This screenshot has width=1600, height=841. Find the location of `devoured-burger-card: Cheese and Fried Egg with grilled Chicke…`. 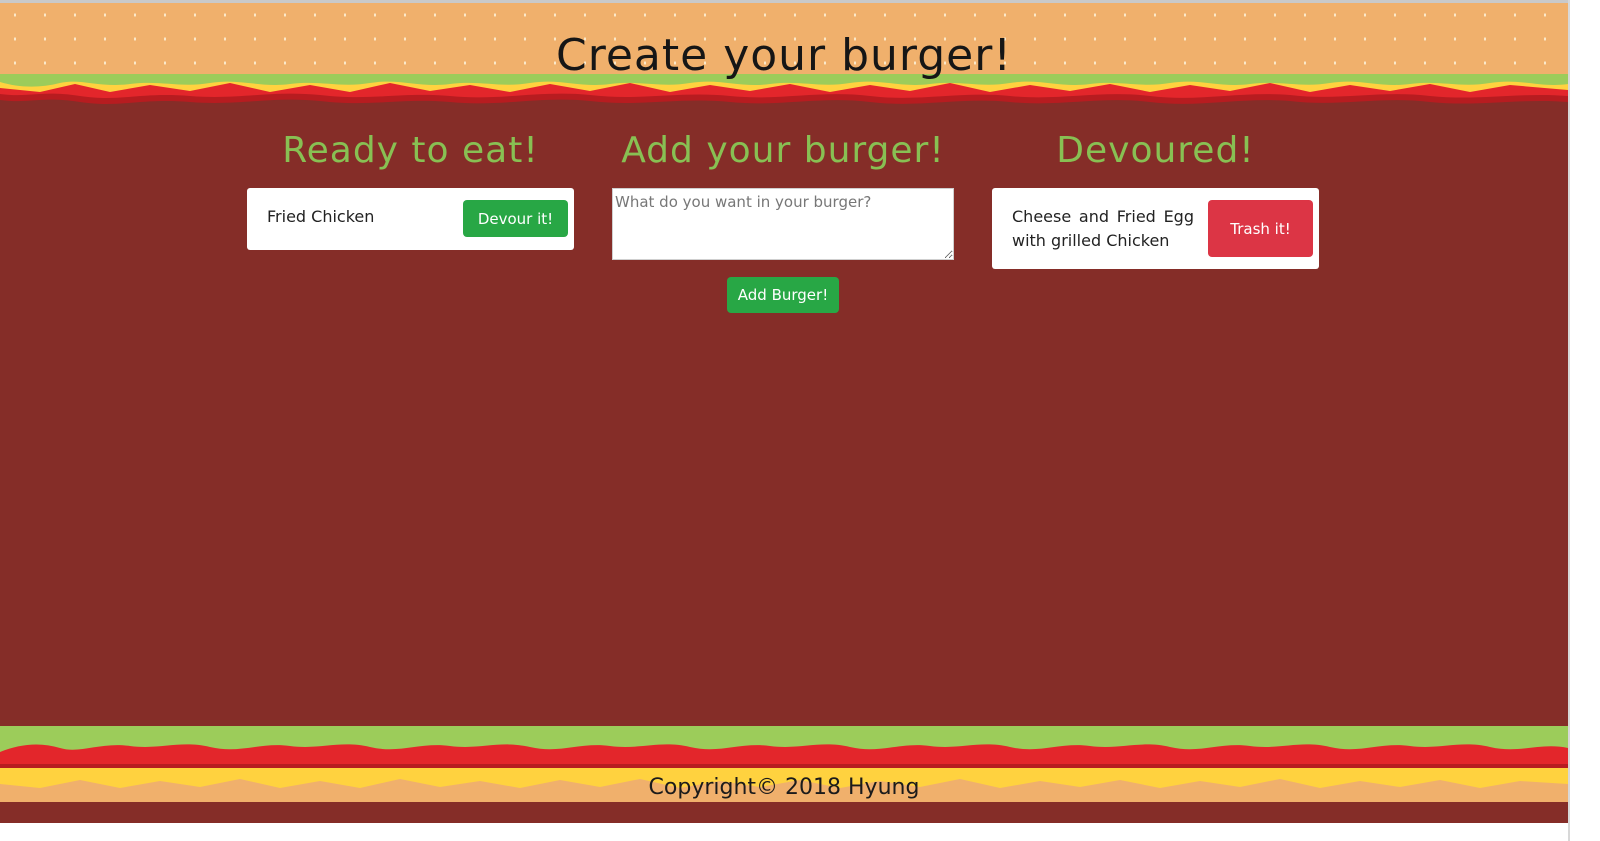

devoured-burger-card: Cheese and Fried Egg with grilled Chicke… is located at coordinates (1155, 228).